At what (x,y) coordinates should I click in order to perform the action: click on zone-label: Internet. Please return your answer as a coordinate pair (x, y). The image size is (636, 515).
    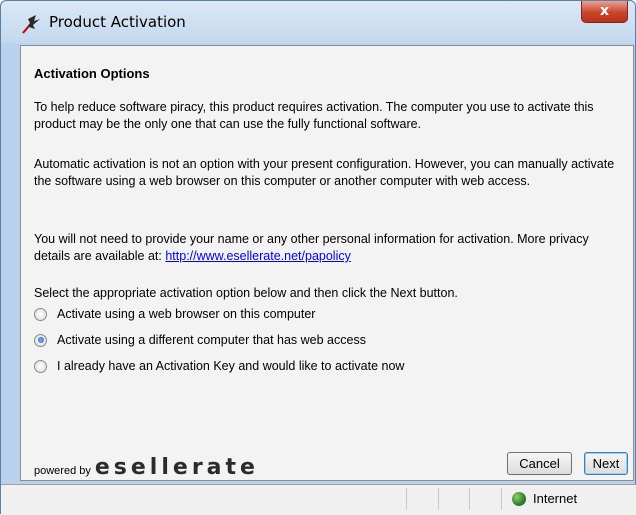
    Looking at the image, I should click on (555, 498).